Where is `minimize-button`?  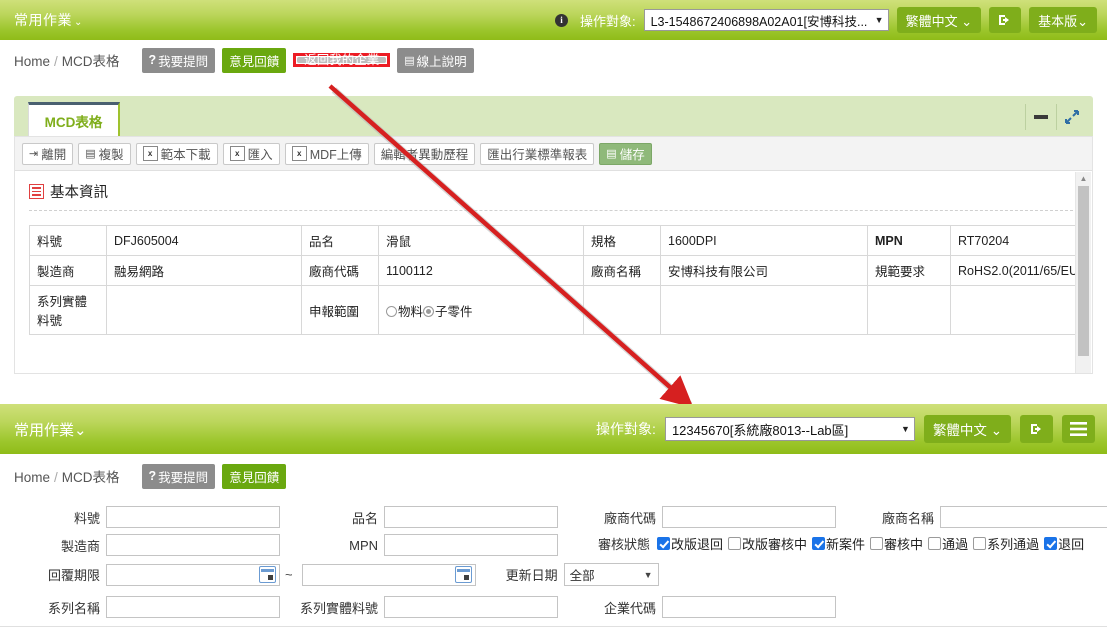
minimize-button is located at coordinates (1040, 117).